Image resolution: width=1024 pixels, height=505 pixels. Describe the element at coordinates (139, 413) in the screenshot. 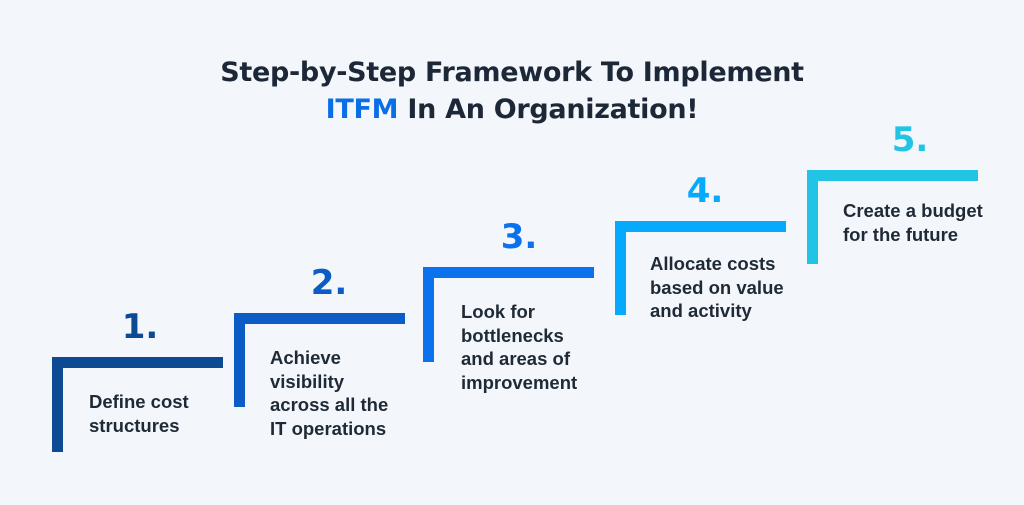

I see `step-description: Define cost structures` at that location.